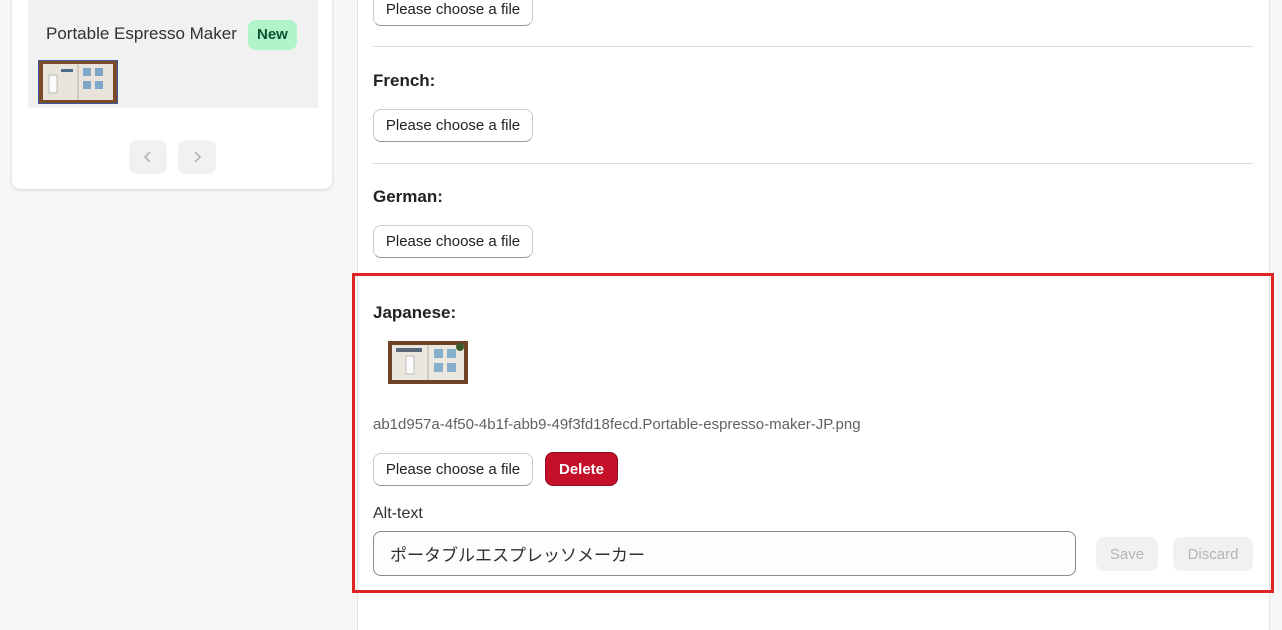  I want to click on alt-text-label: Alt-text, so click(398, 513).